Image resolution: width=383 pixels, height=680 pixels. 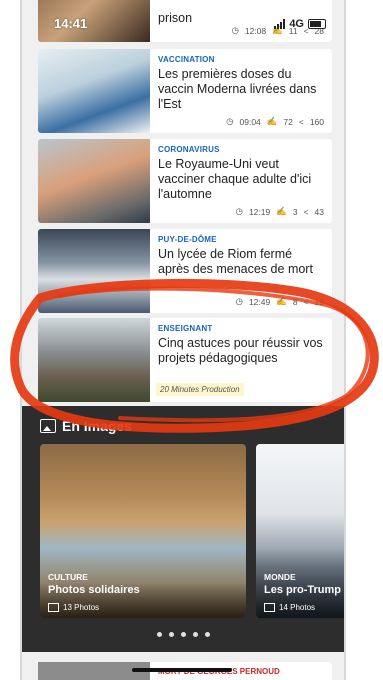 I want to click on article-meta: ◷ 12:49 ✍ 8 <19, so click(x=280, y=301).